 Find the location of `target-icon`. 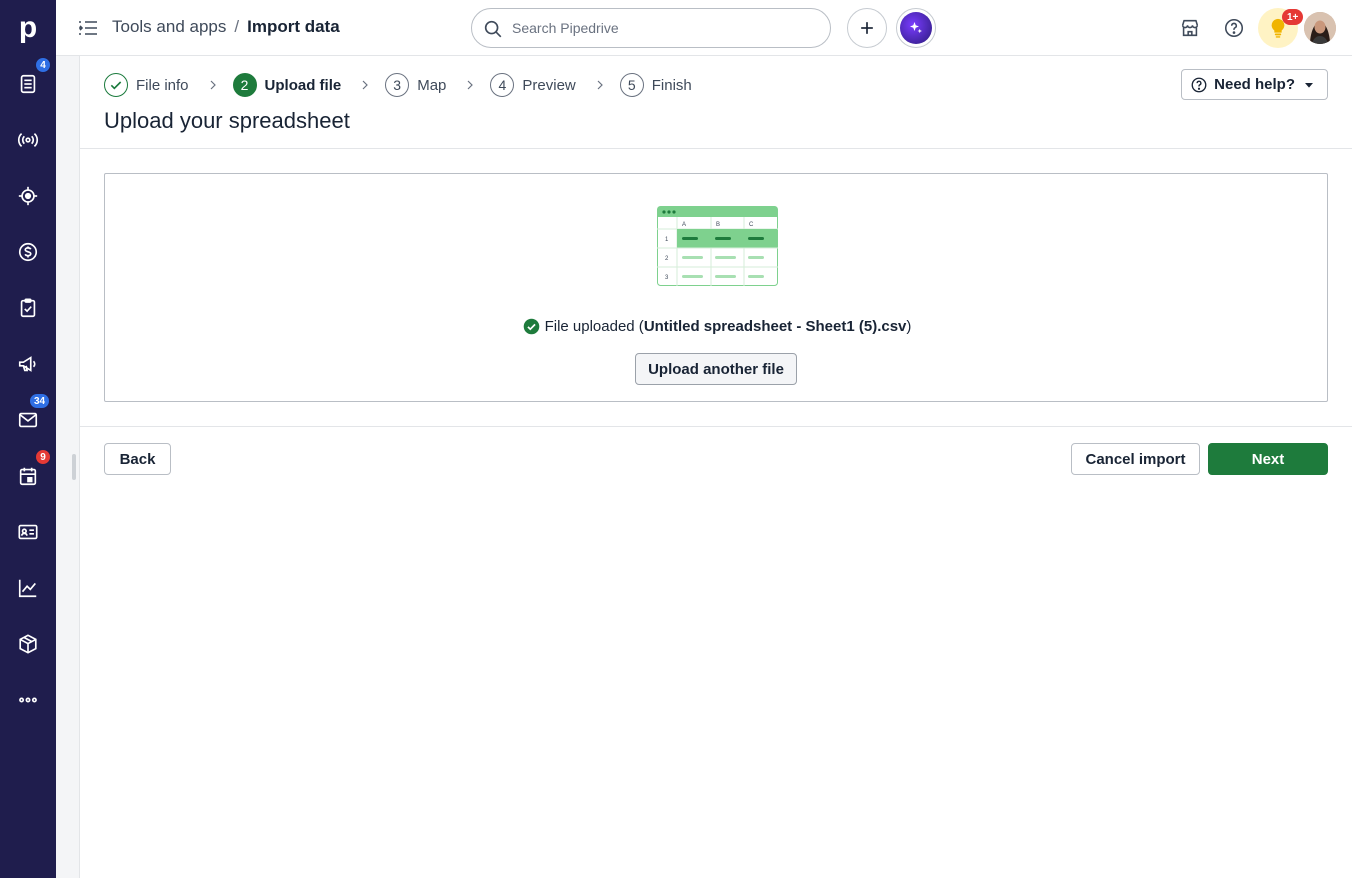

target-icon is located at coordinates (28, 196).